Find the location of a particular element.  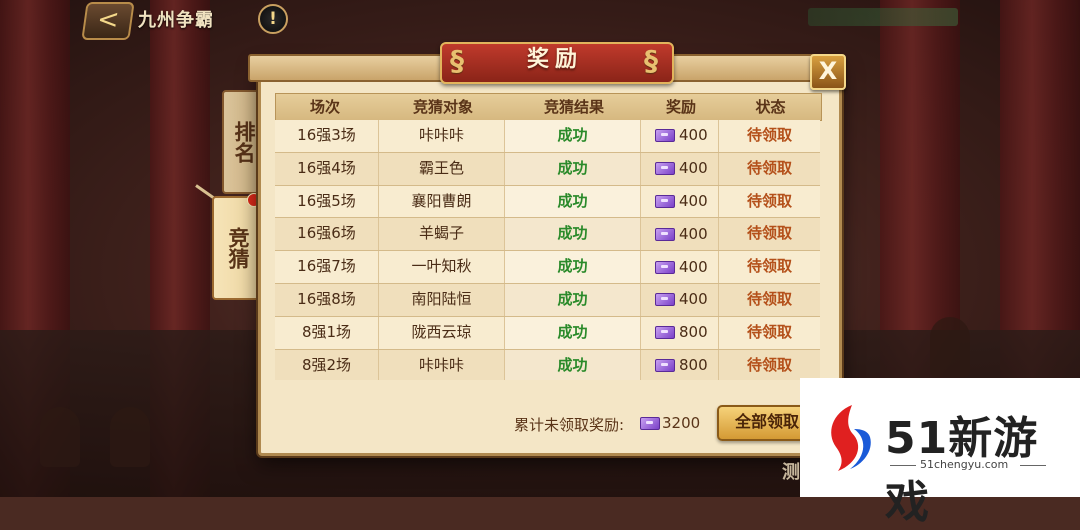

tab-betting: 竞猜 is located at coordinates (238, 248).